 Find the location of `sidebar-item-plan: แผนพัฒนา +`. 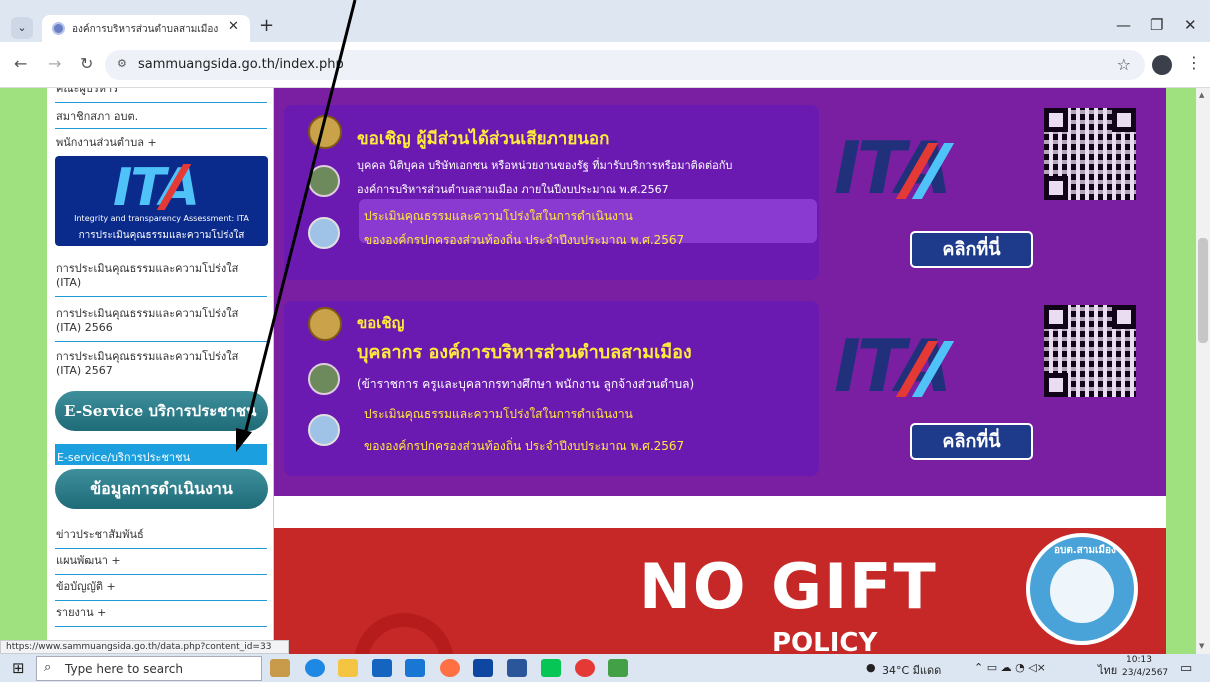

sidebar-item-plan: แผนพัฒนา + is located at coordinates (161, 561).